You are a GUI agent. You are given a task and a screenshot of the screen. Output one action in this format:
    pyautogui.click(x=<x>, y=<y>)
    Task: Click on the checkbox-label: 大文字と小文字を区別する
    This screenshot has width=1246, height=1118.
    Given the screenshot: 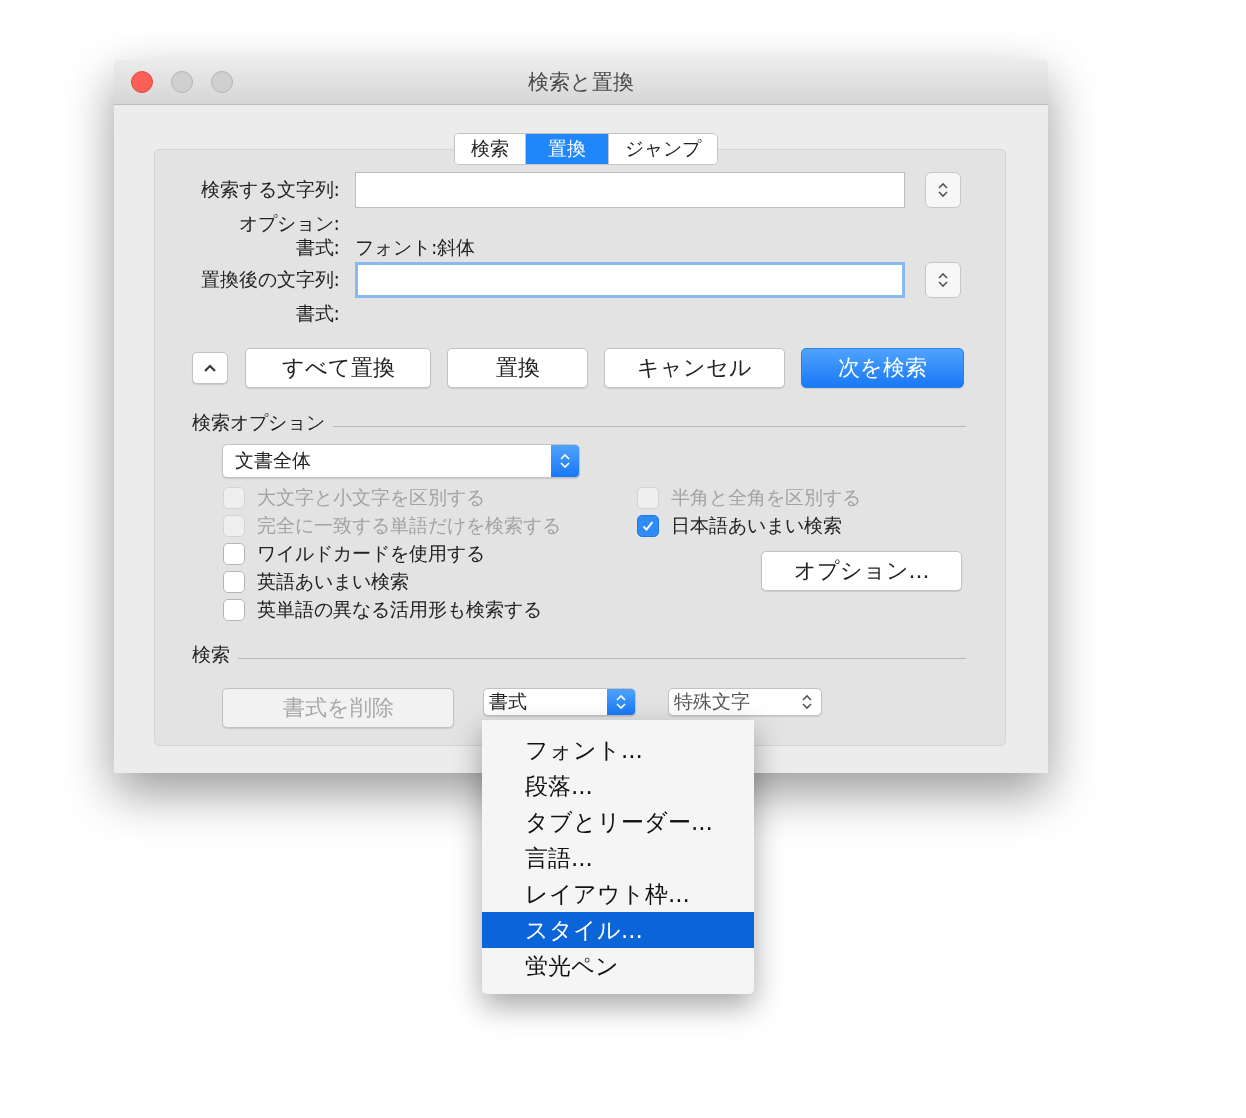 What is the action you would take?
    pyautogui.click(x=371, y=497)
    